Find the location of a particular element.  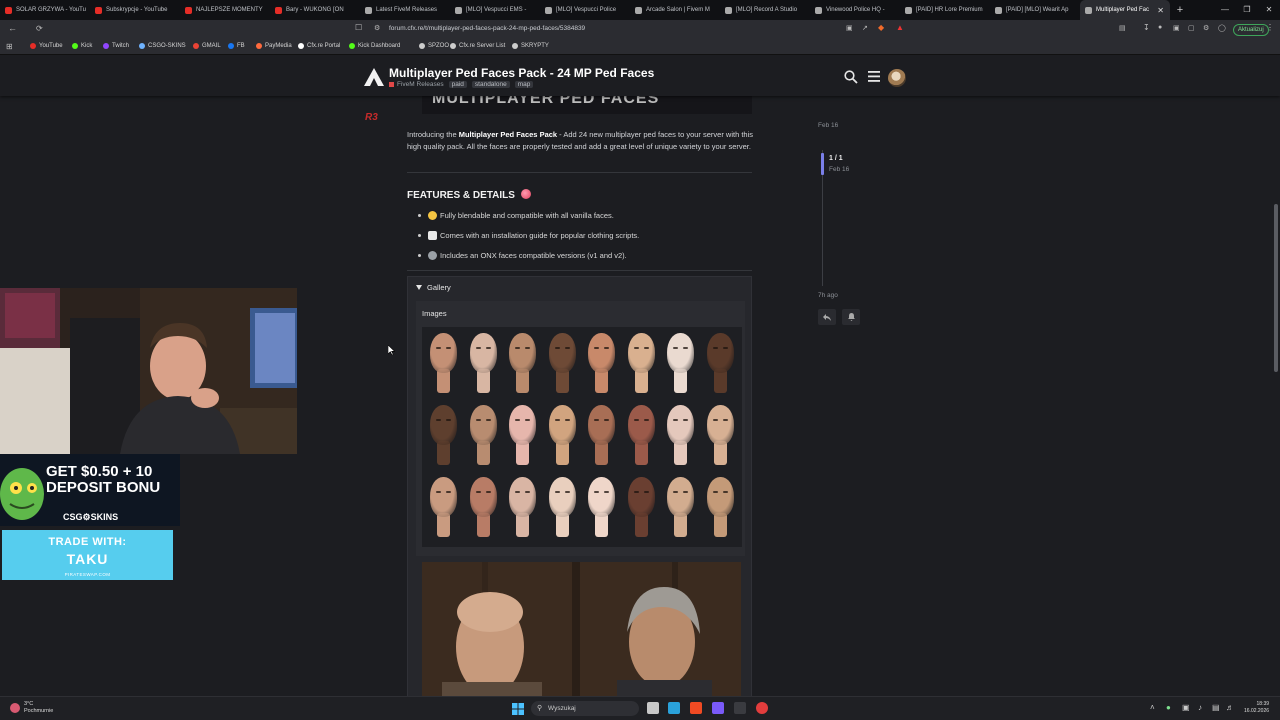

tray-app-icon: ● is located at coordinates (1168, 707).